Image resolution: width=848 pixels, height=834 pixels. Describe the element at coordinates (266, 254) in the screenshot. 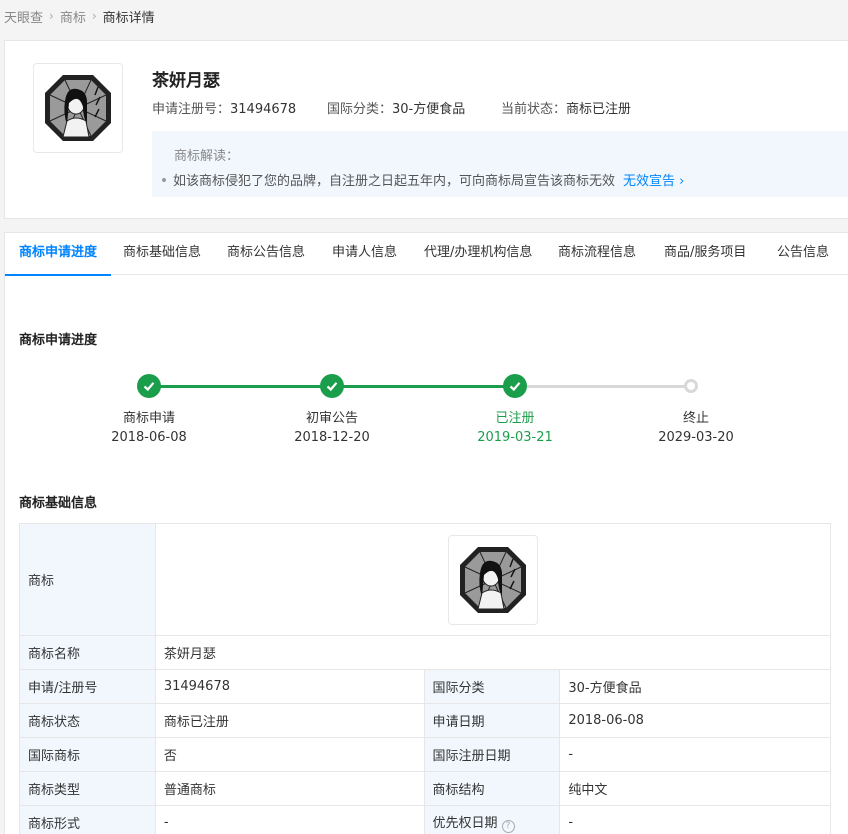

I see `tab-announcement: 商标公告信息` at that location.